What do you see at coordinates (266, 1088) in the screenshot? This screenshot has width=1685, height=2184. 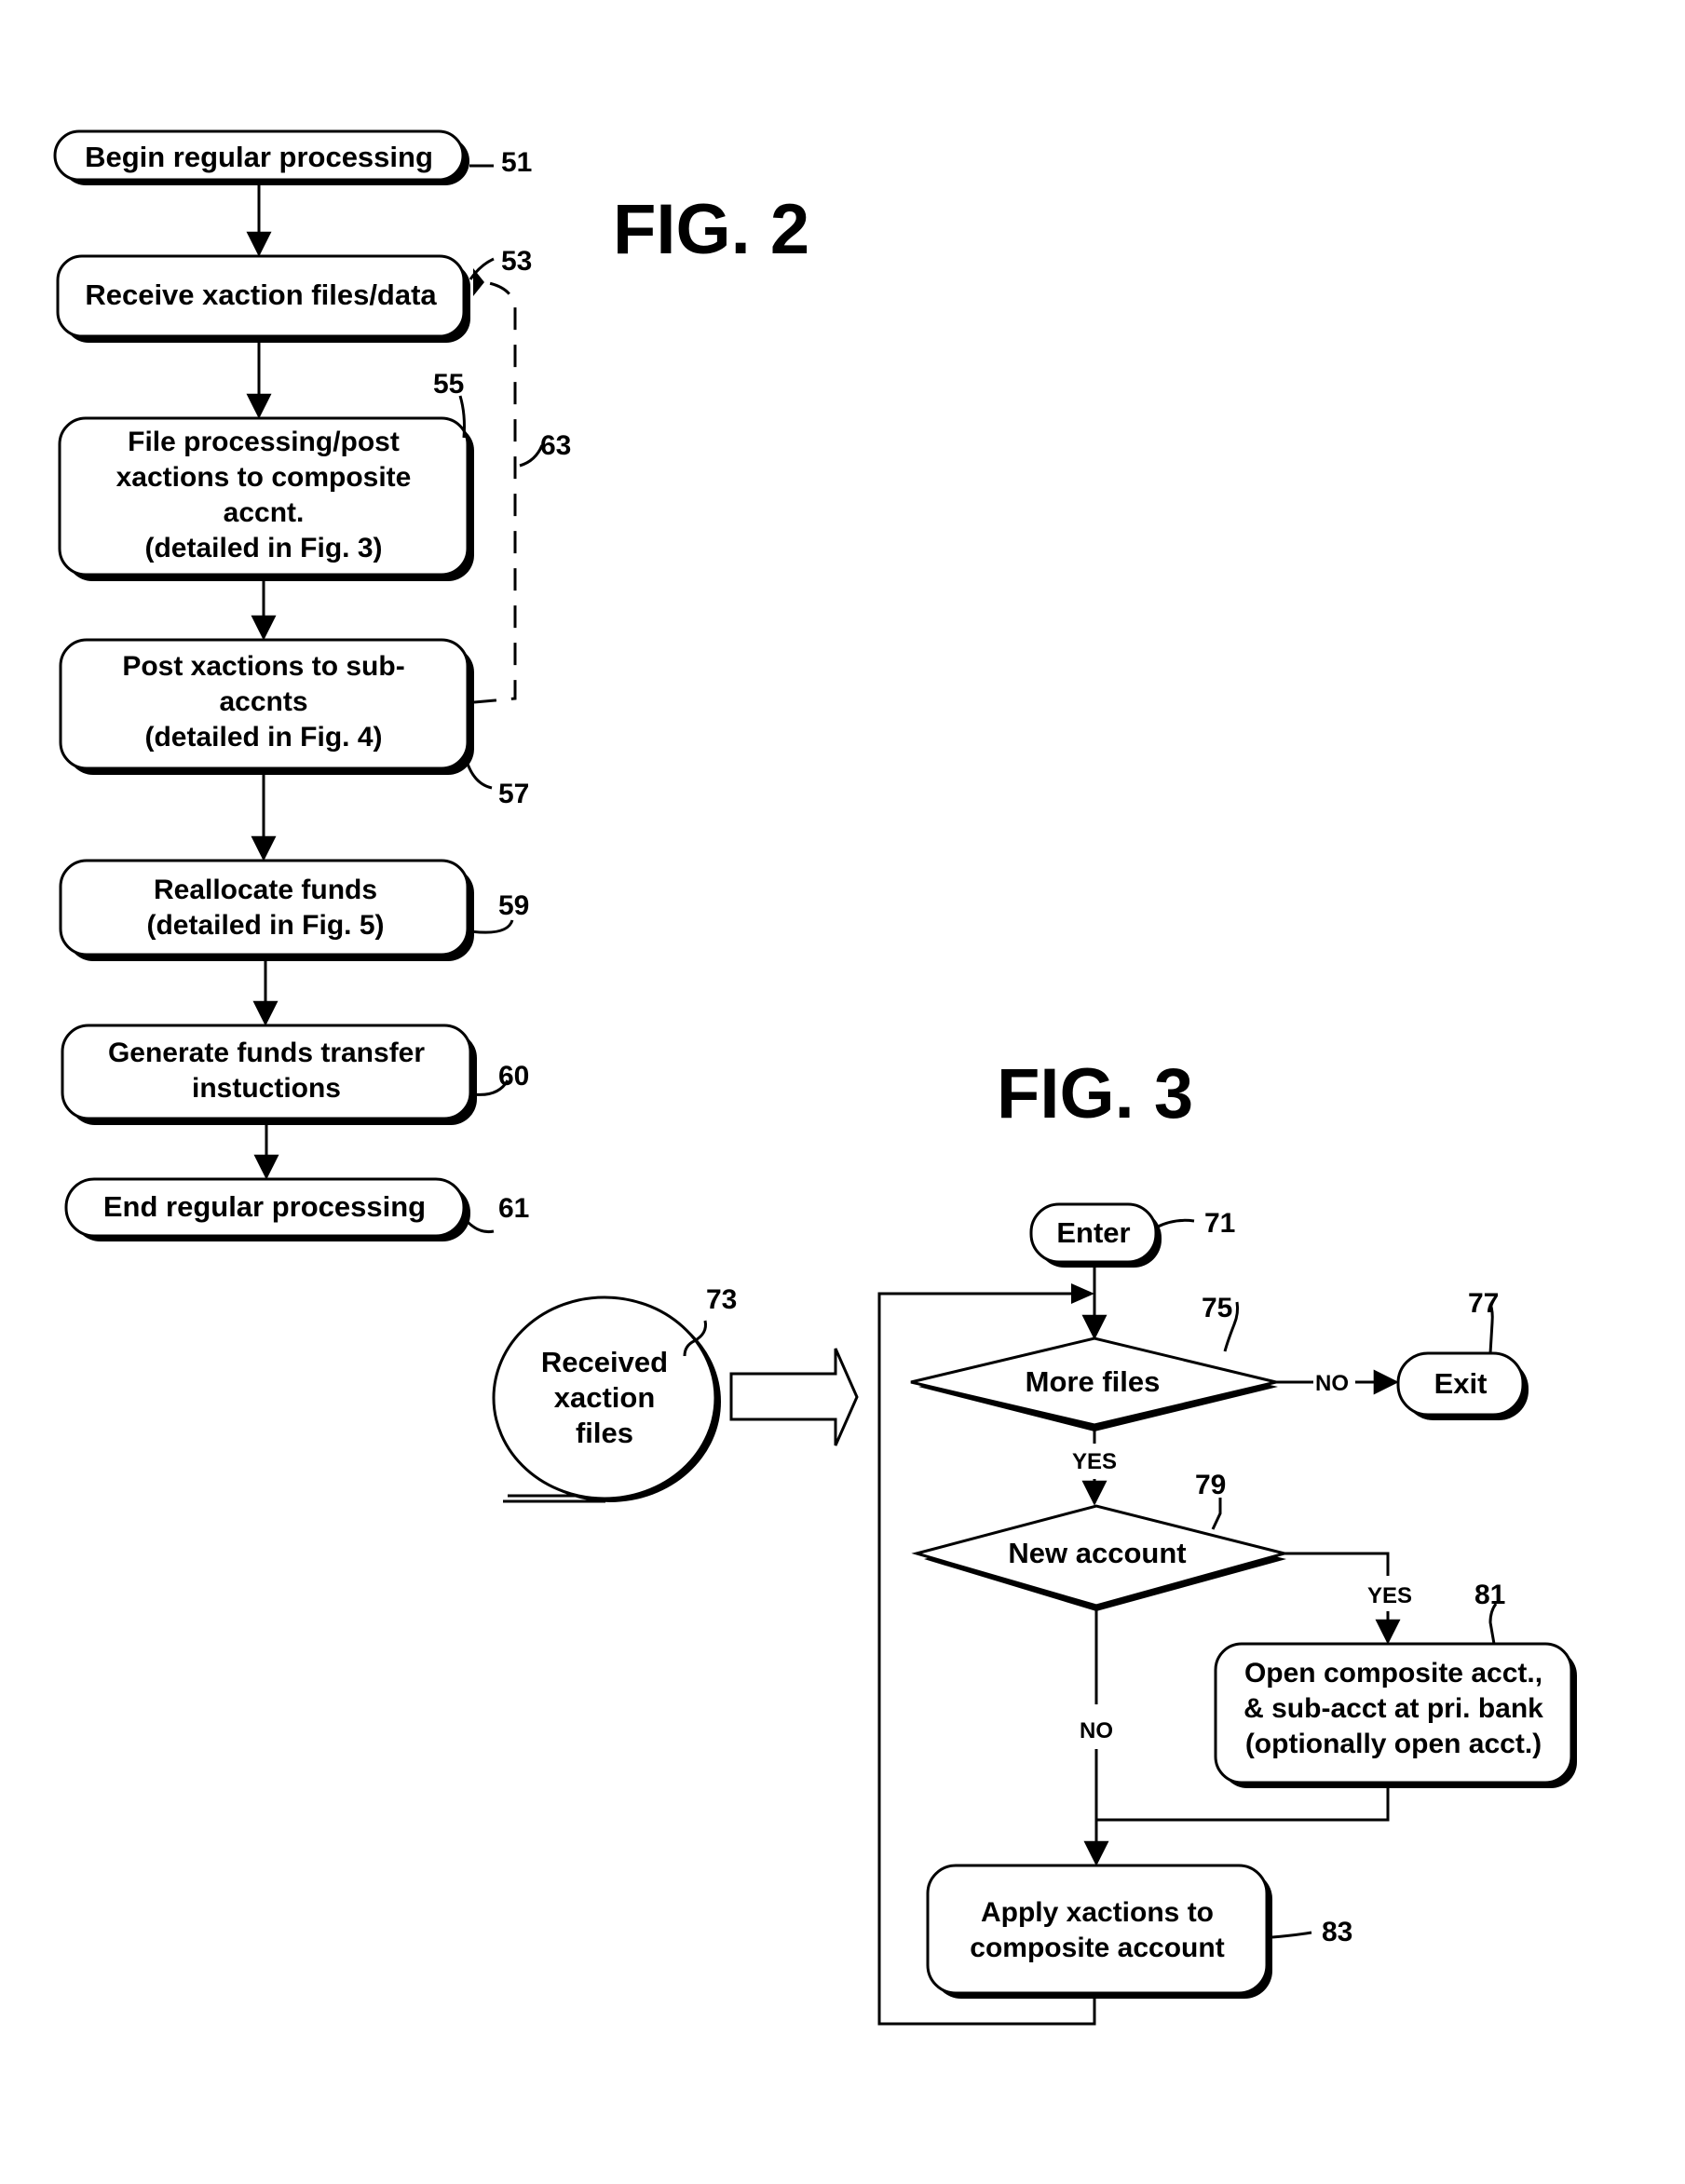 I see `node-label: instuctions` at bounding box center [266, 1088].